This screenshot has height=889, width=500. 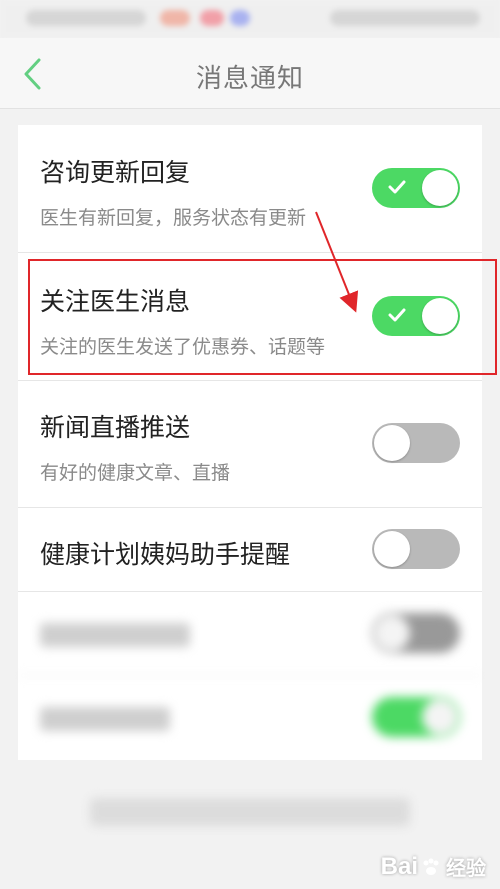 What do you see at coordinates (416, 443) in the screenshot?
I see `news-live-toggle` at bounding box center [416, 443].